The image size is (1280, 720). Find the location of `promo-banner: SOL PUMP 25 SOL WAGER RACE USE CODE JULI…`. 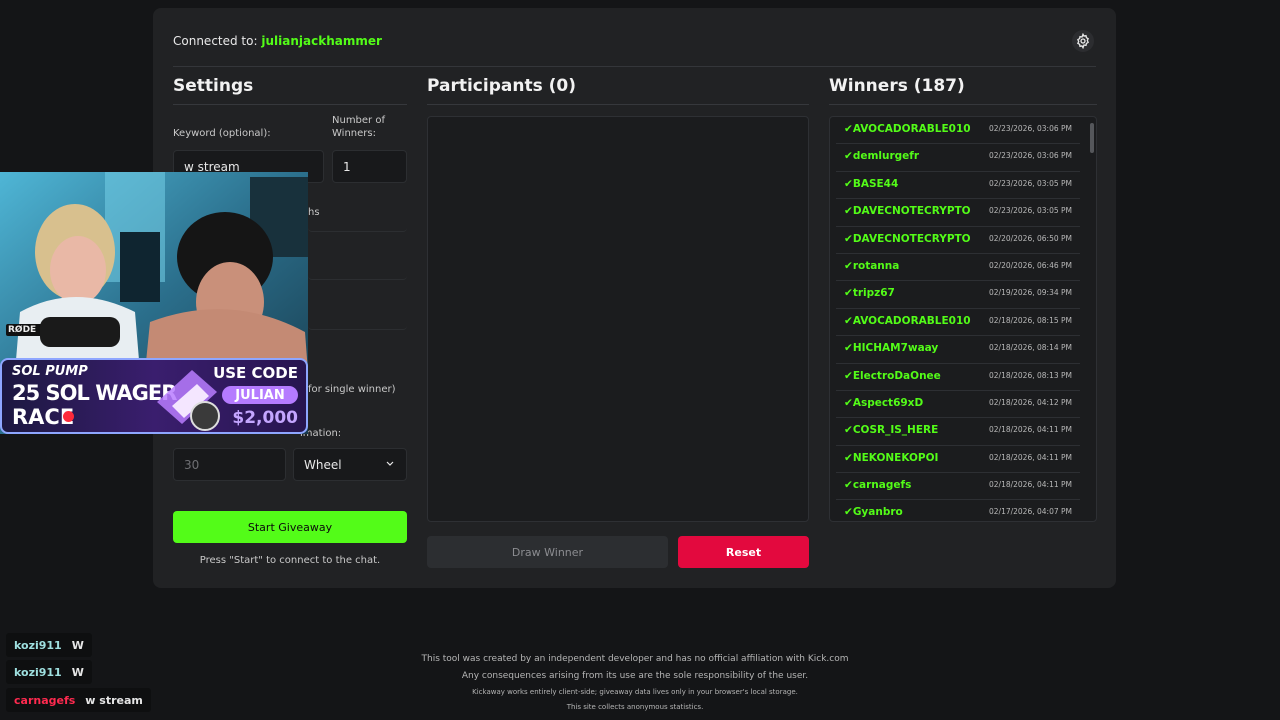

promo-banner: SOL PUMP 25 SOL WAGER RACE USE CODE JULI… is located at coordinates (154, 396).